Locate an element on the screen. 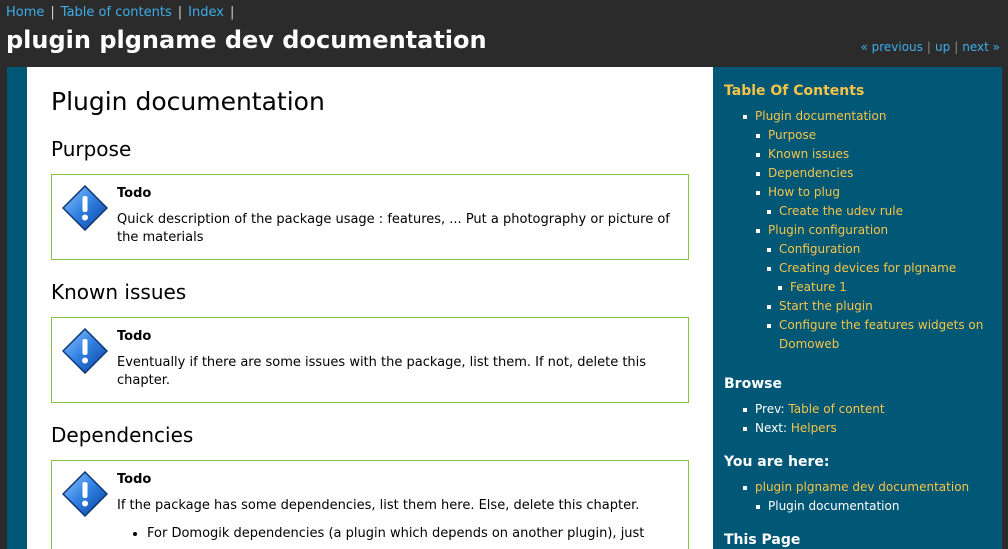 The width and height of the screenshot is (1008, 549). toc-item: Create the udev rule is located at coordinates (884, 211).